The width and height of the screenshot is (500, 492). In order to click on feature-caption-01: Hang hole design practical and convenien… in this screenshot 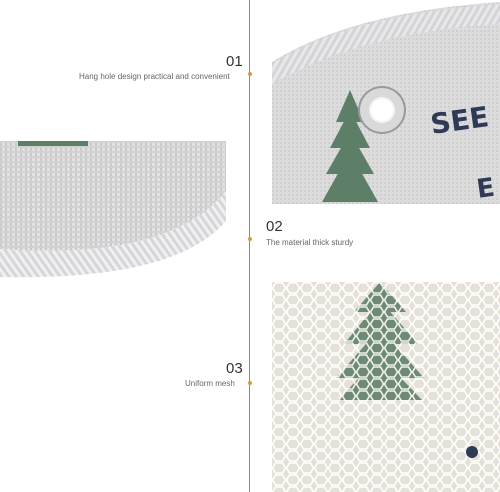, I will do `click(154, 76)`.